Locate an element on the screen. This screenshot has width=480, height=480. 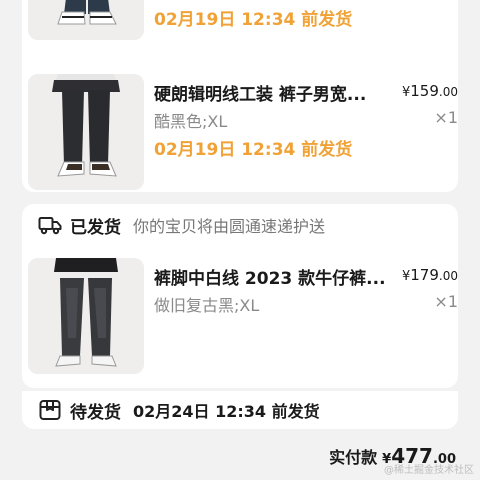
box-icon is located at coordinates (50, 410).